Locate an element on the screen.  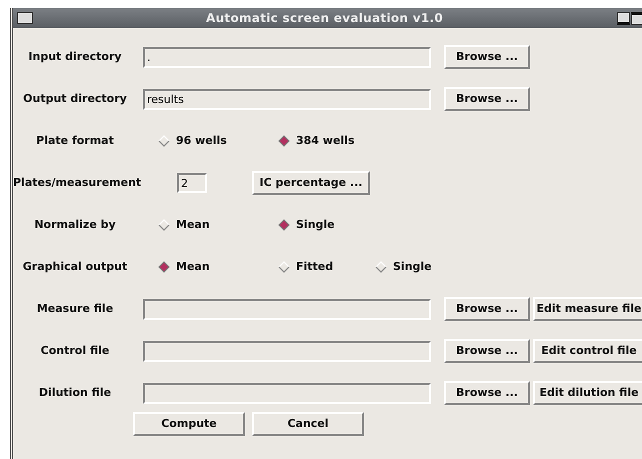
field-label: Dilution file is located at coordinates (75, 392).